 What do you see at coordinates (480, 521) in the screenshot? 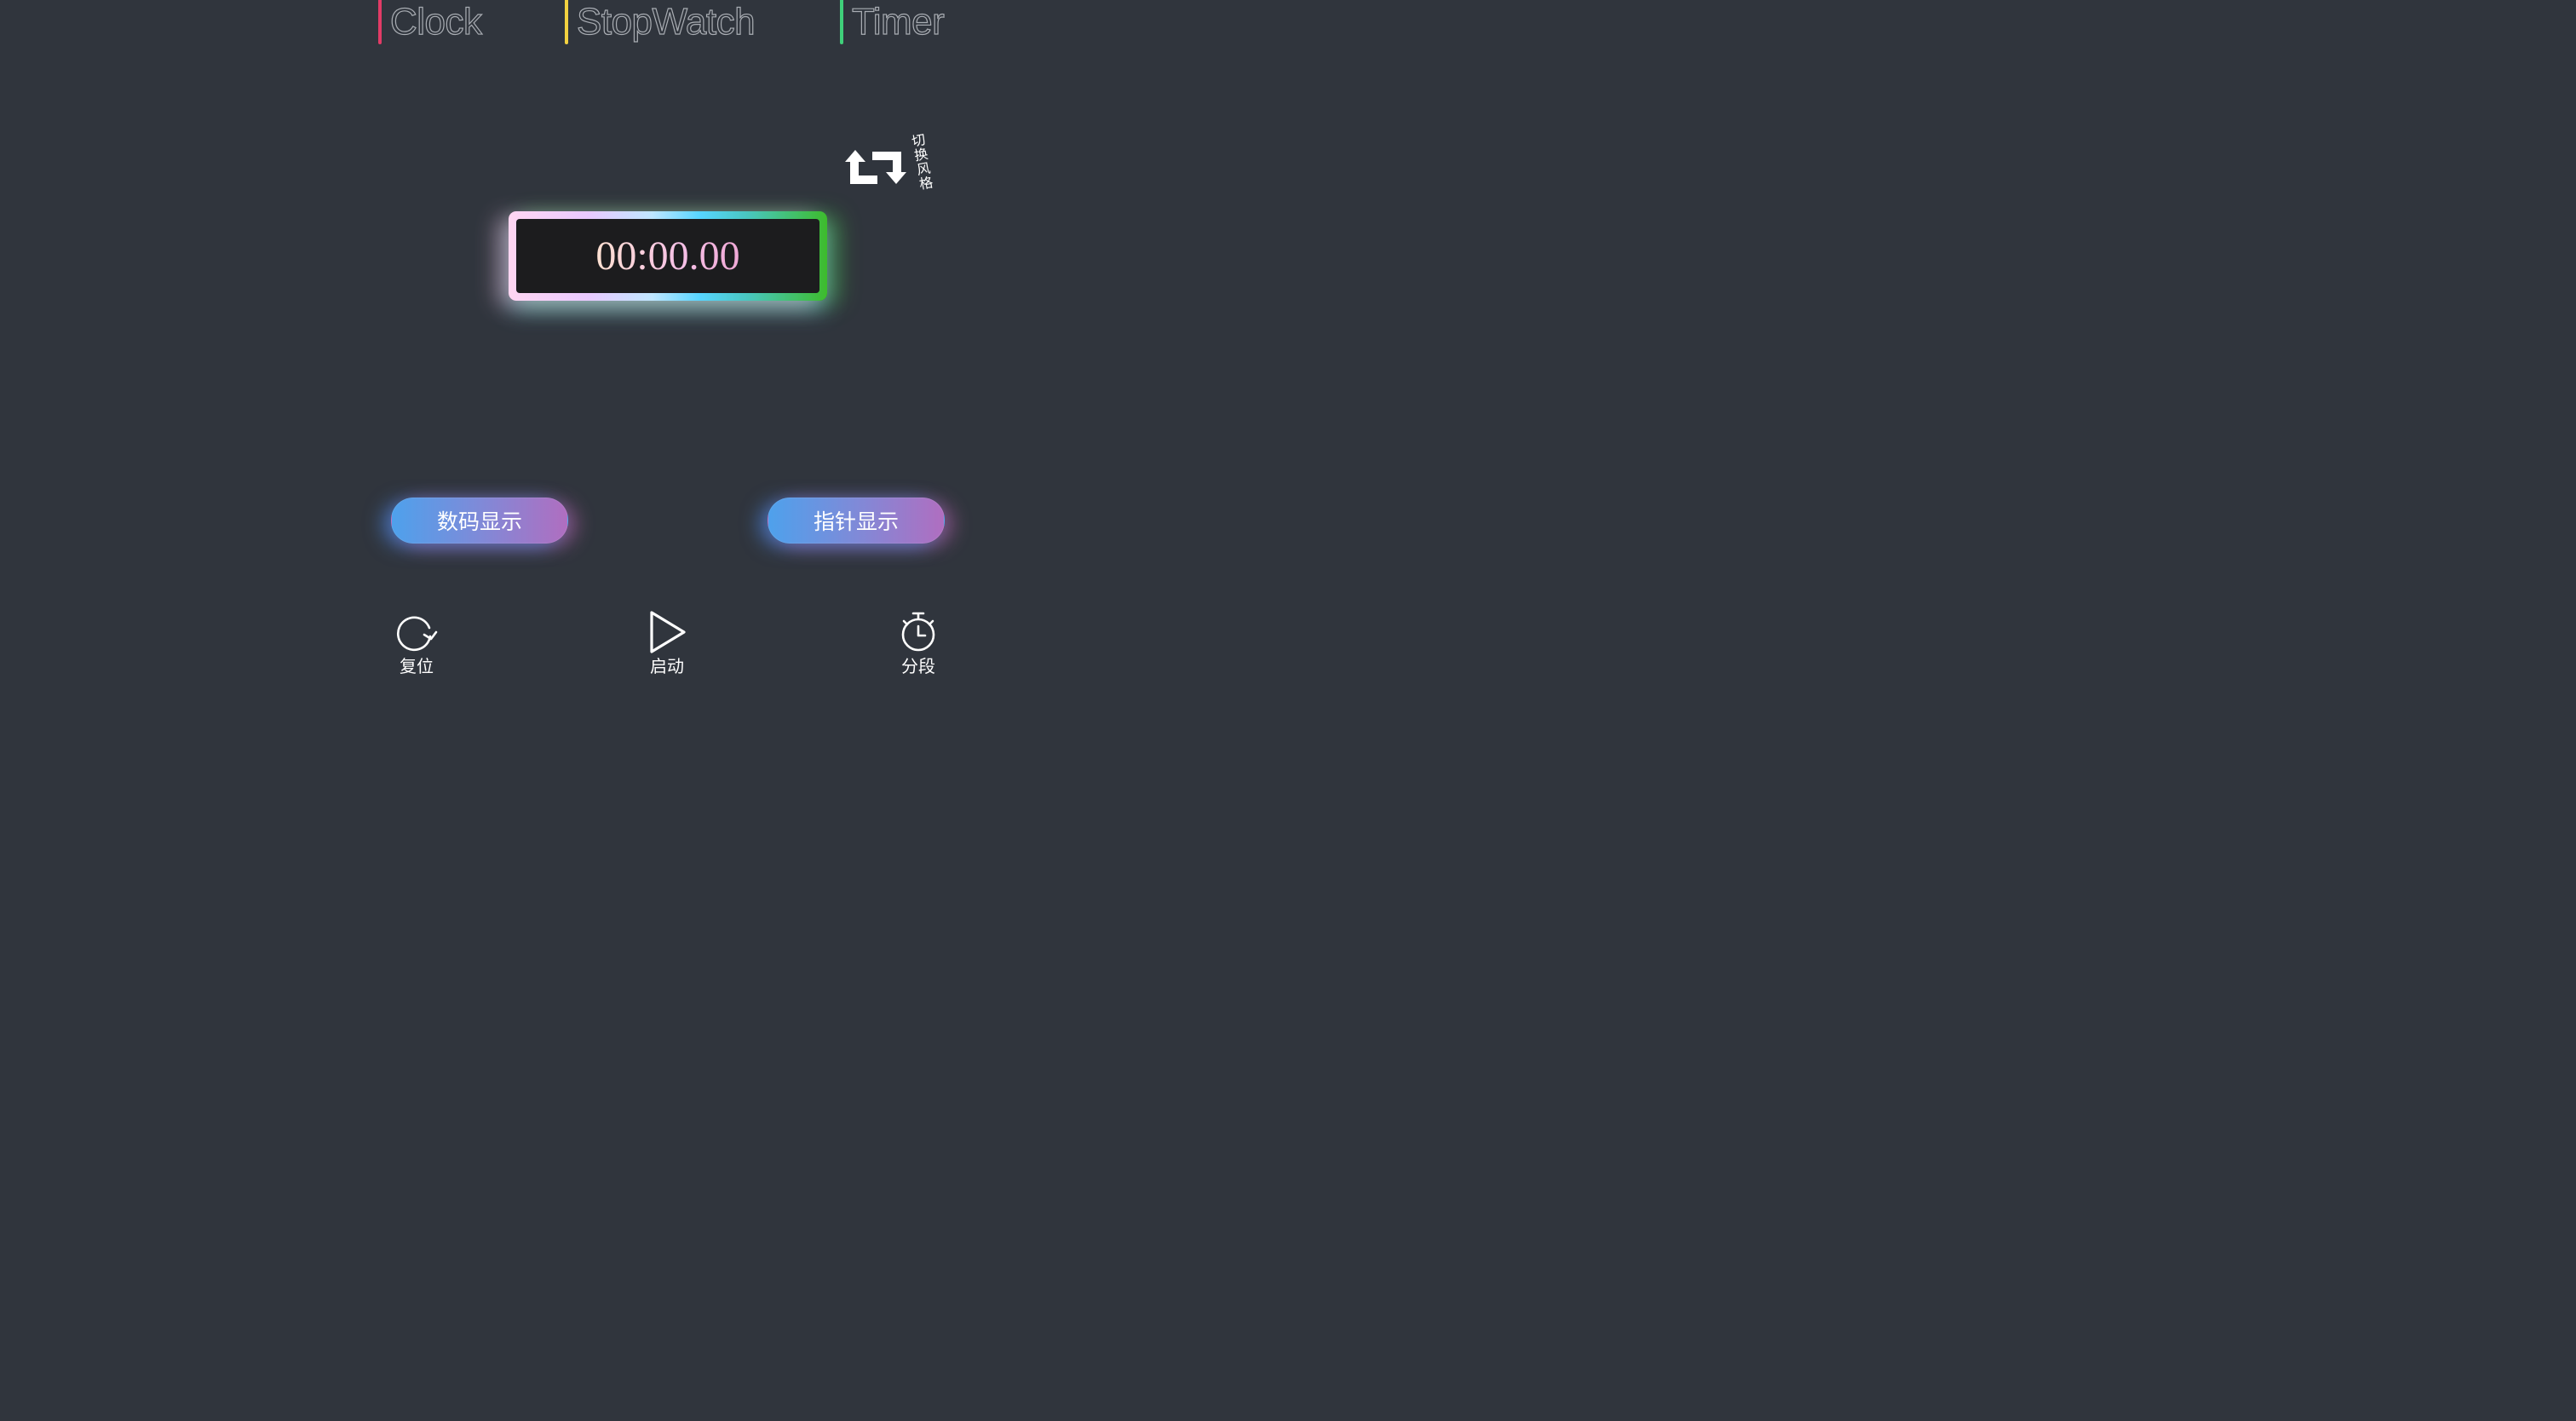
I see `digital-display-button: 数码显示` at bounding box center [480, 521].